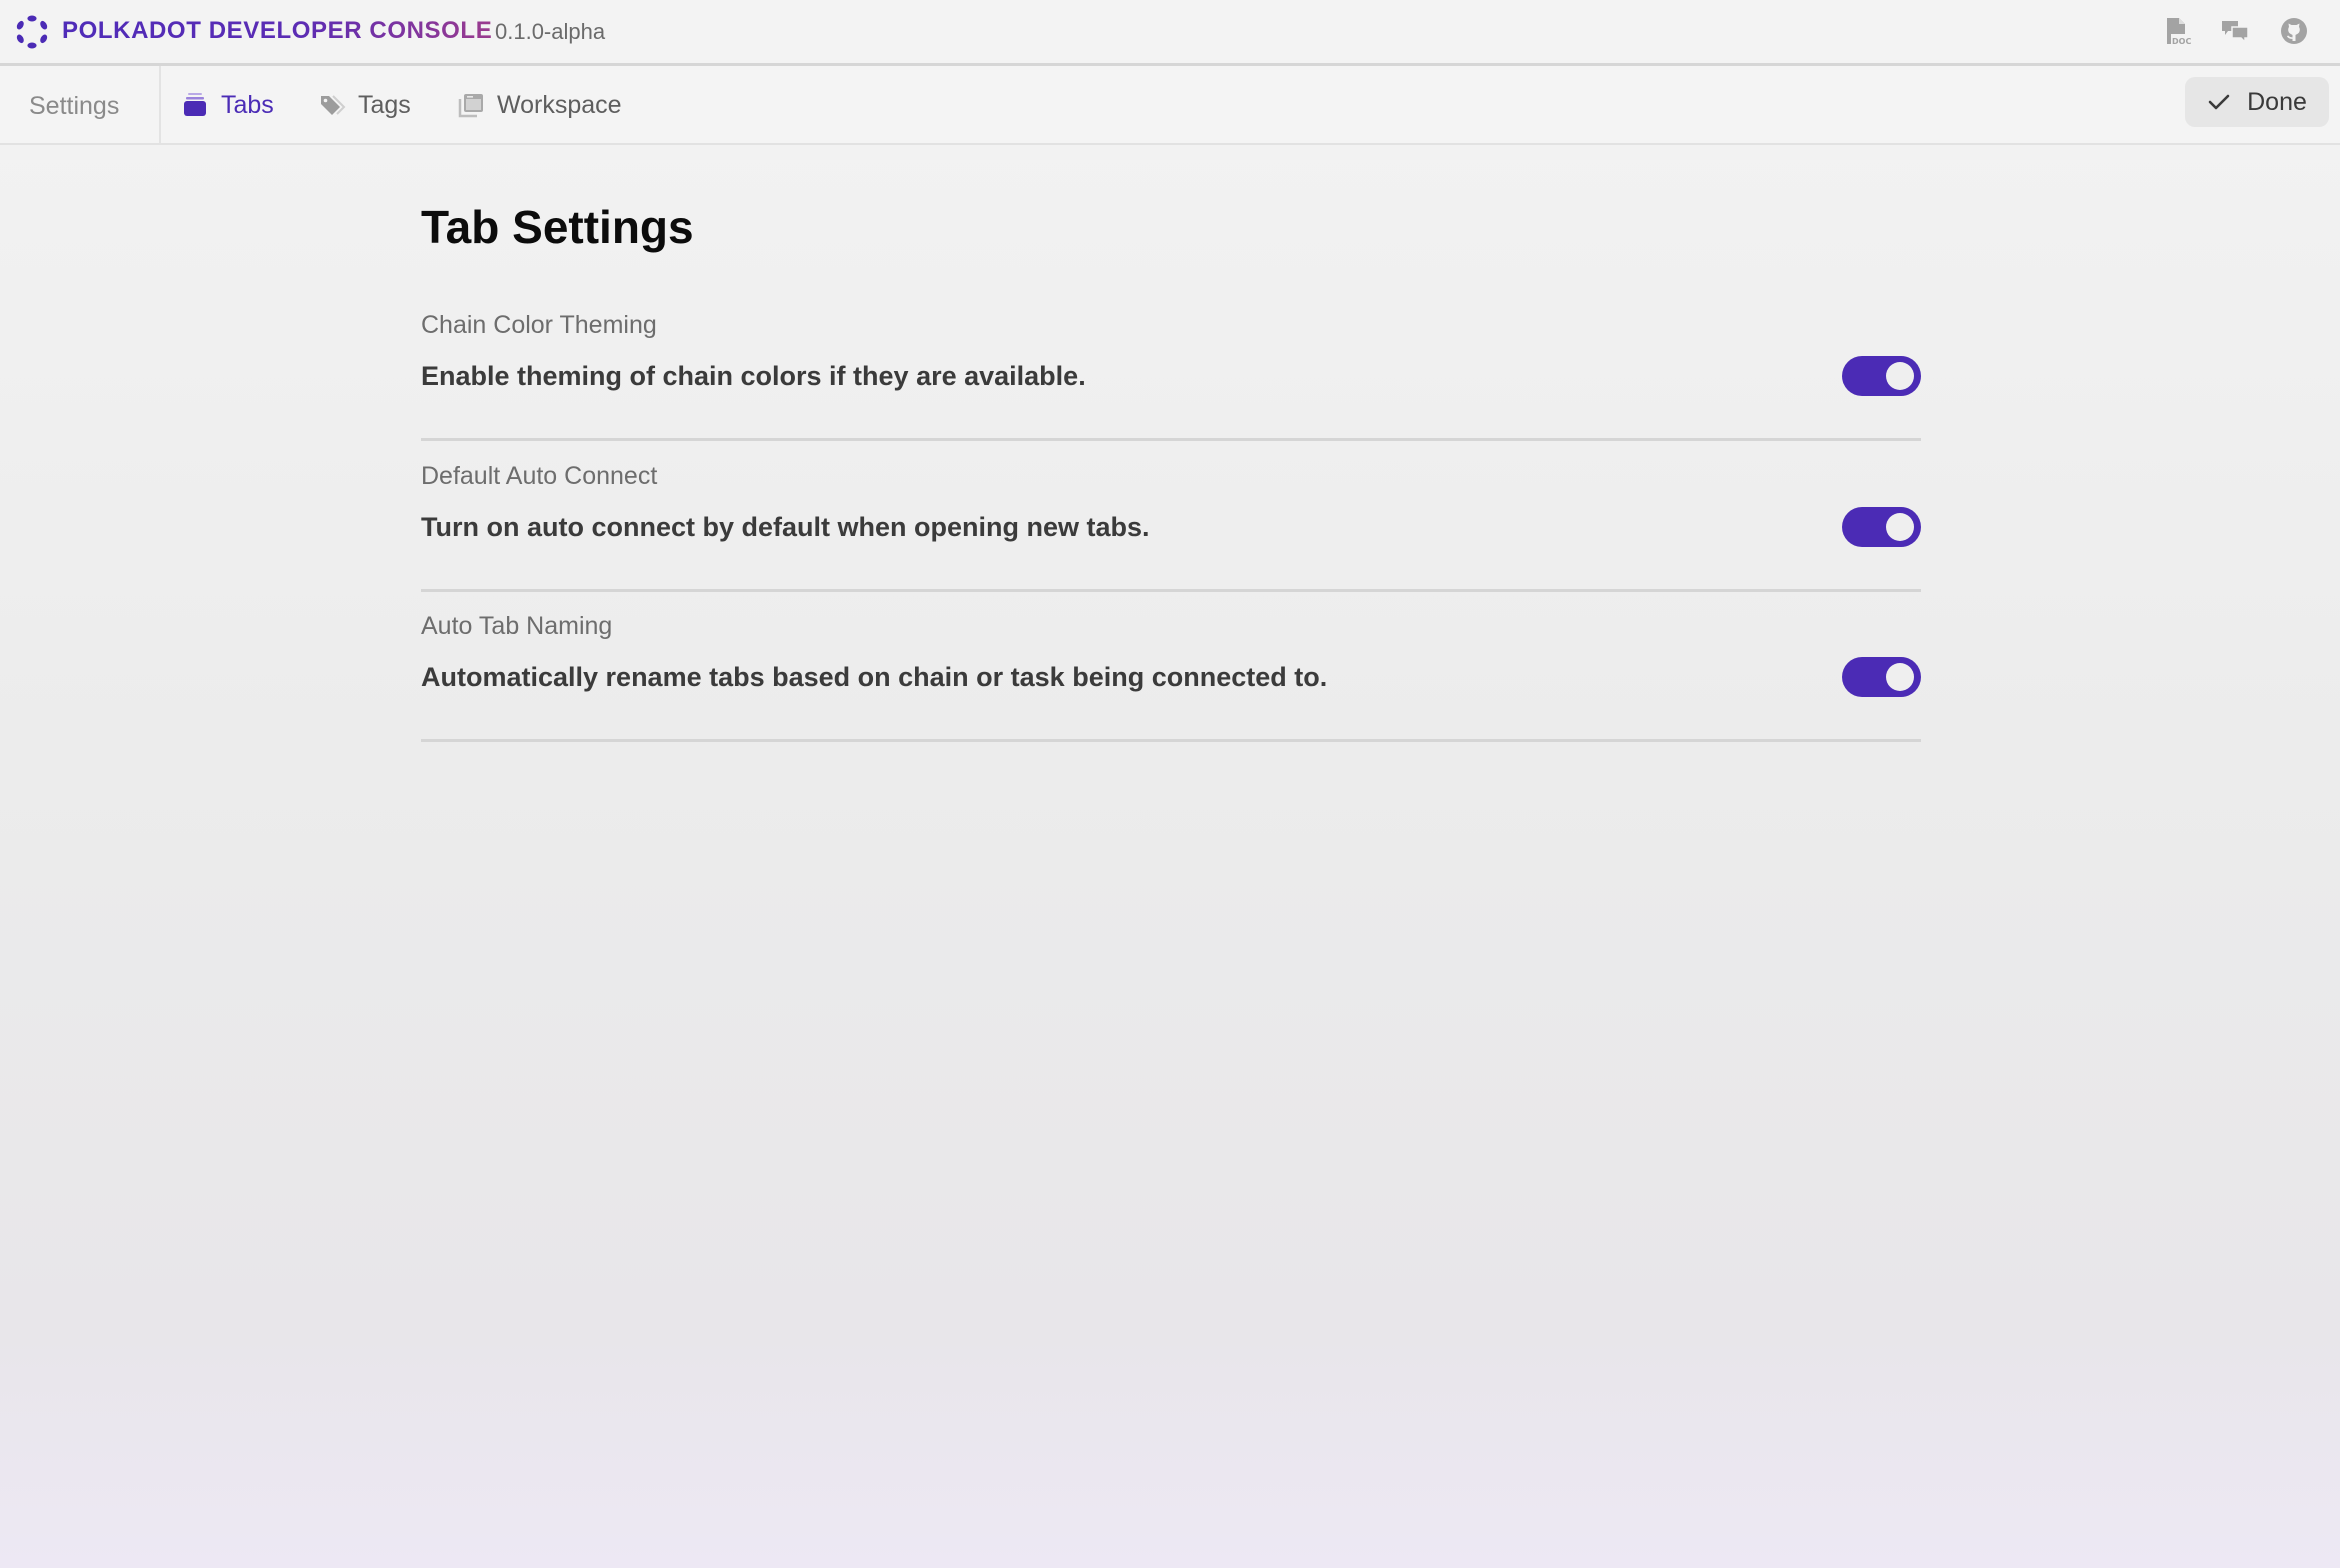  I want to click on tab-divider, so click(160, 104).